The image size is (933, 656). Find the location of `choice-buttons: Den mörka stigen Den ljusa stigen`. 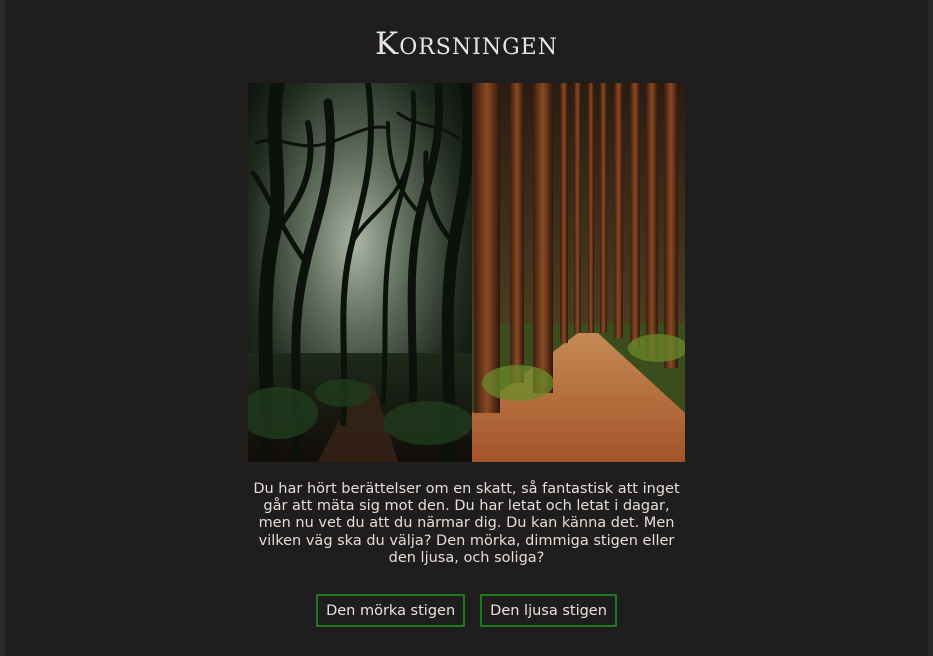

choice-buttons: Den mörka stigen Den ljusa stigen is located at coordinates (466, 610).